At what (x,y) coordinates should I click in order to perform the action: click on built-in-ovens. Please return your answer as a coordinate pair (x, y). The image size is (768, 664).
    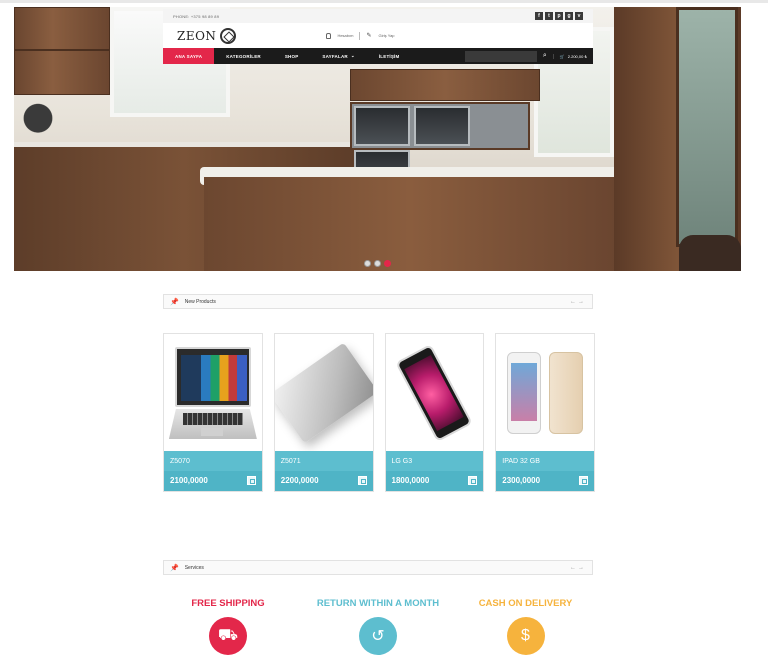
    Looking at the image, I should click on (440, 146).